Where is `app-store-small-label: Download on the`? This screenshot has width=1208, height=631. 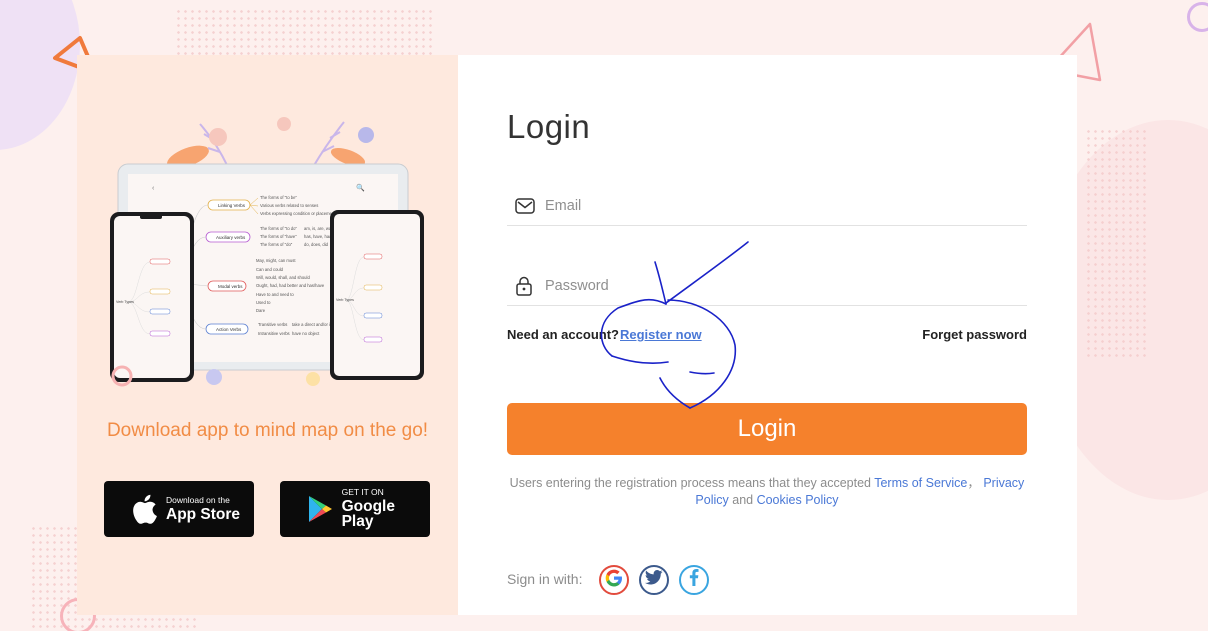
app-store-small-label: Download on the is located at coordinates (198, 500).